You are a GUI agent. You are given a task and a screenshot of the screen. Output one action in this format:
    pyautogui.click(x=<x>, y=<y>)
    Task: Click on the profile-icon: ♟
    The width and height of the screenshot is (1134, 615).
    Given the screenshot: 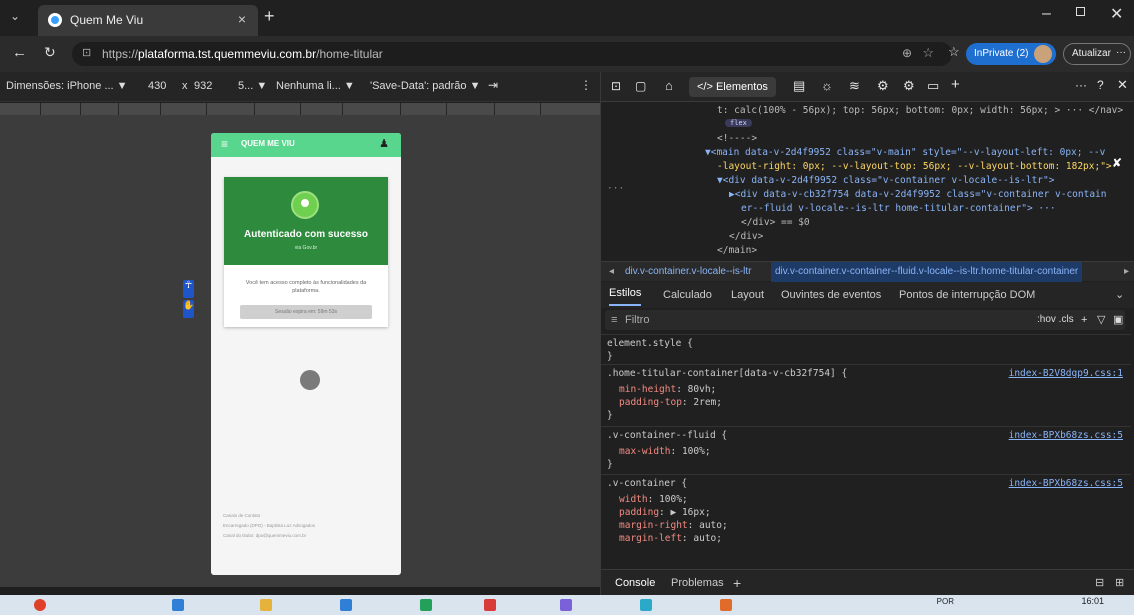 What is the action you would take?
    pyautogui.click(x=384, y=143)
    